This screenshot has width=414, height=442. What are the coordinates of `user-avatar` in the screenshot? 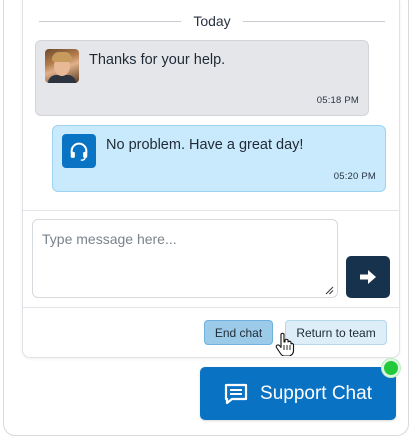 It's located at (62, 66).